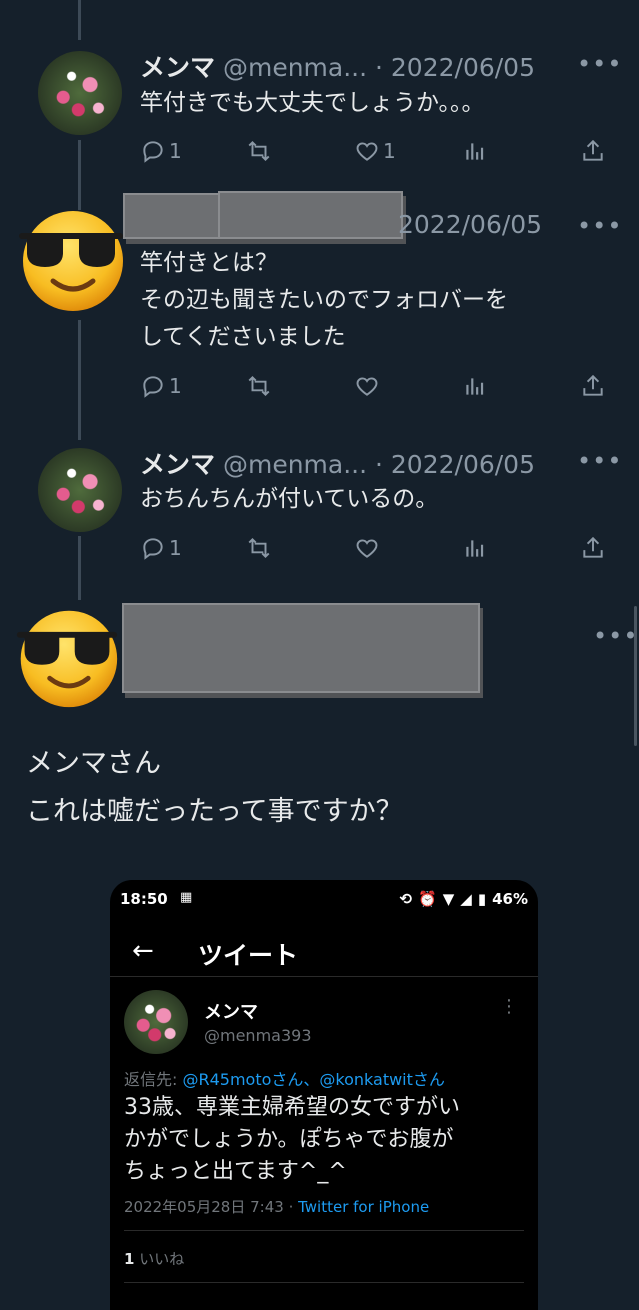 The height and width of the screenshot is (1310, 639). I want to click on likes-count: 1, so click(129, 1259).